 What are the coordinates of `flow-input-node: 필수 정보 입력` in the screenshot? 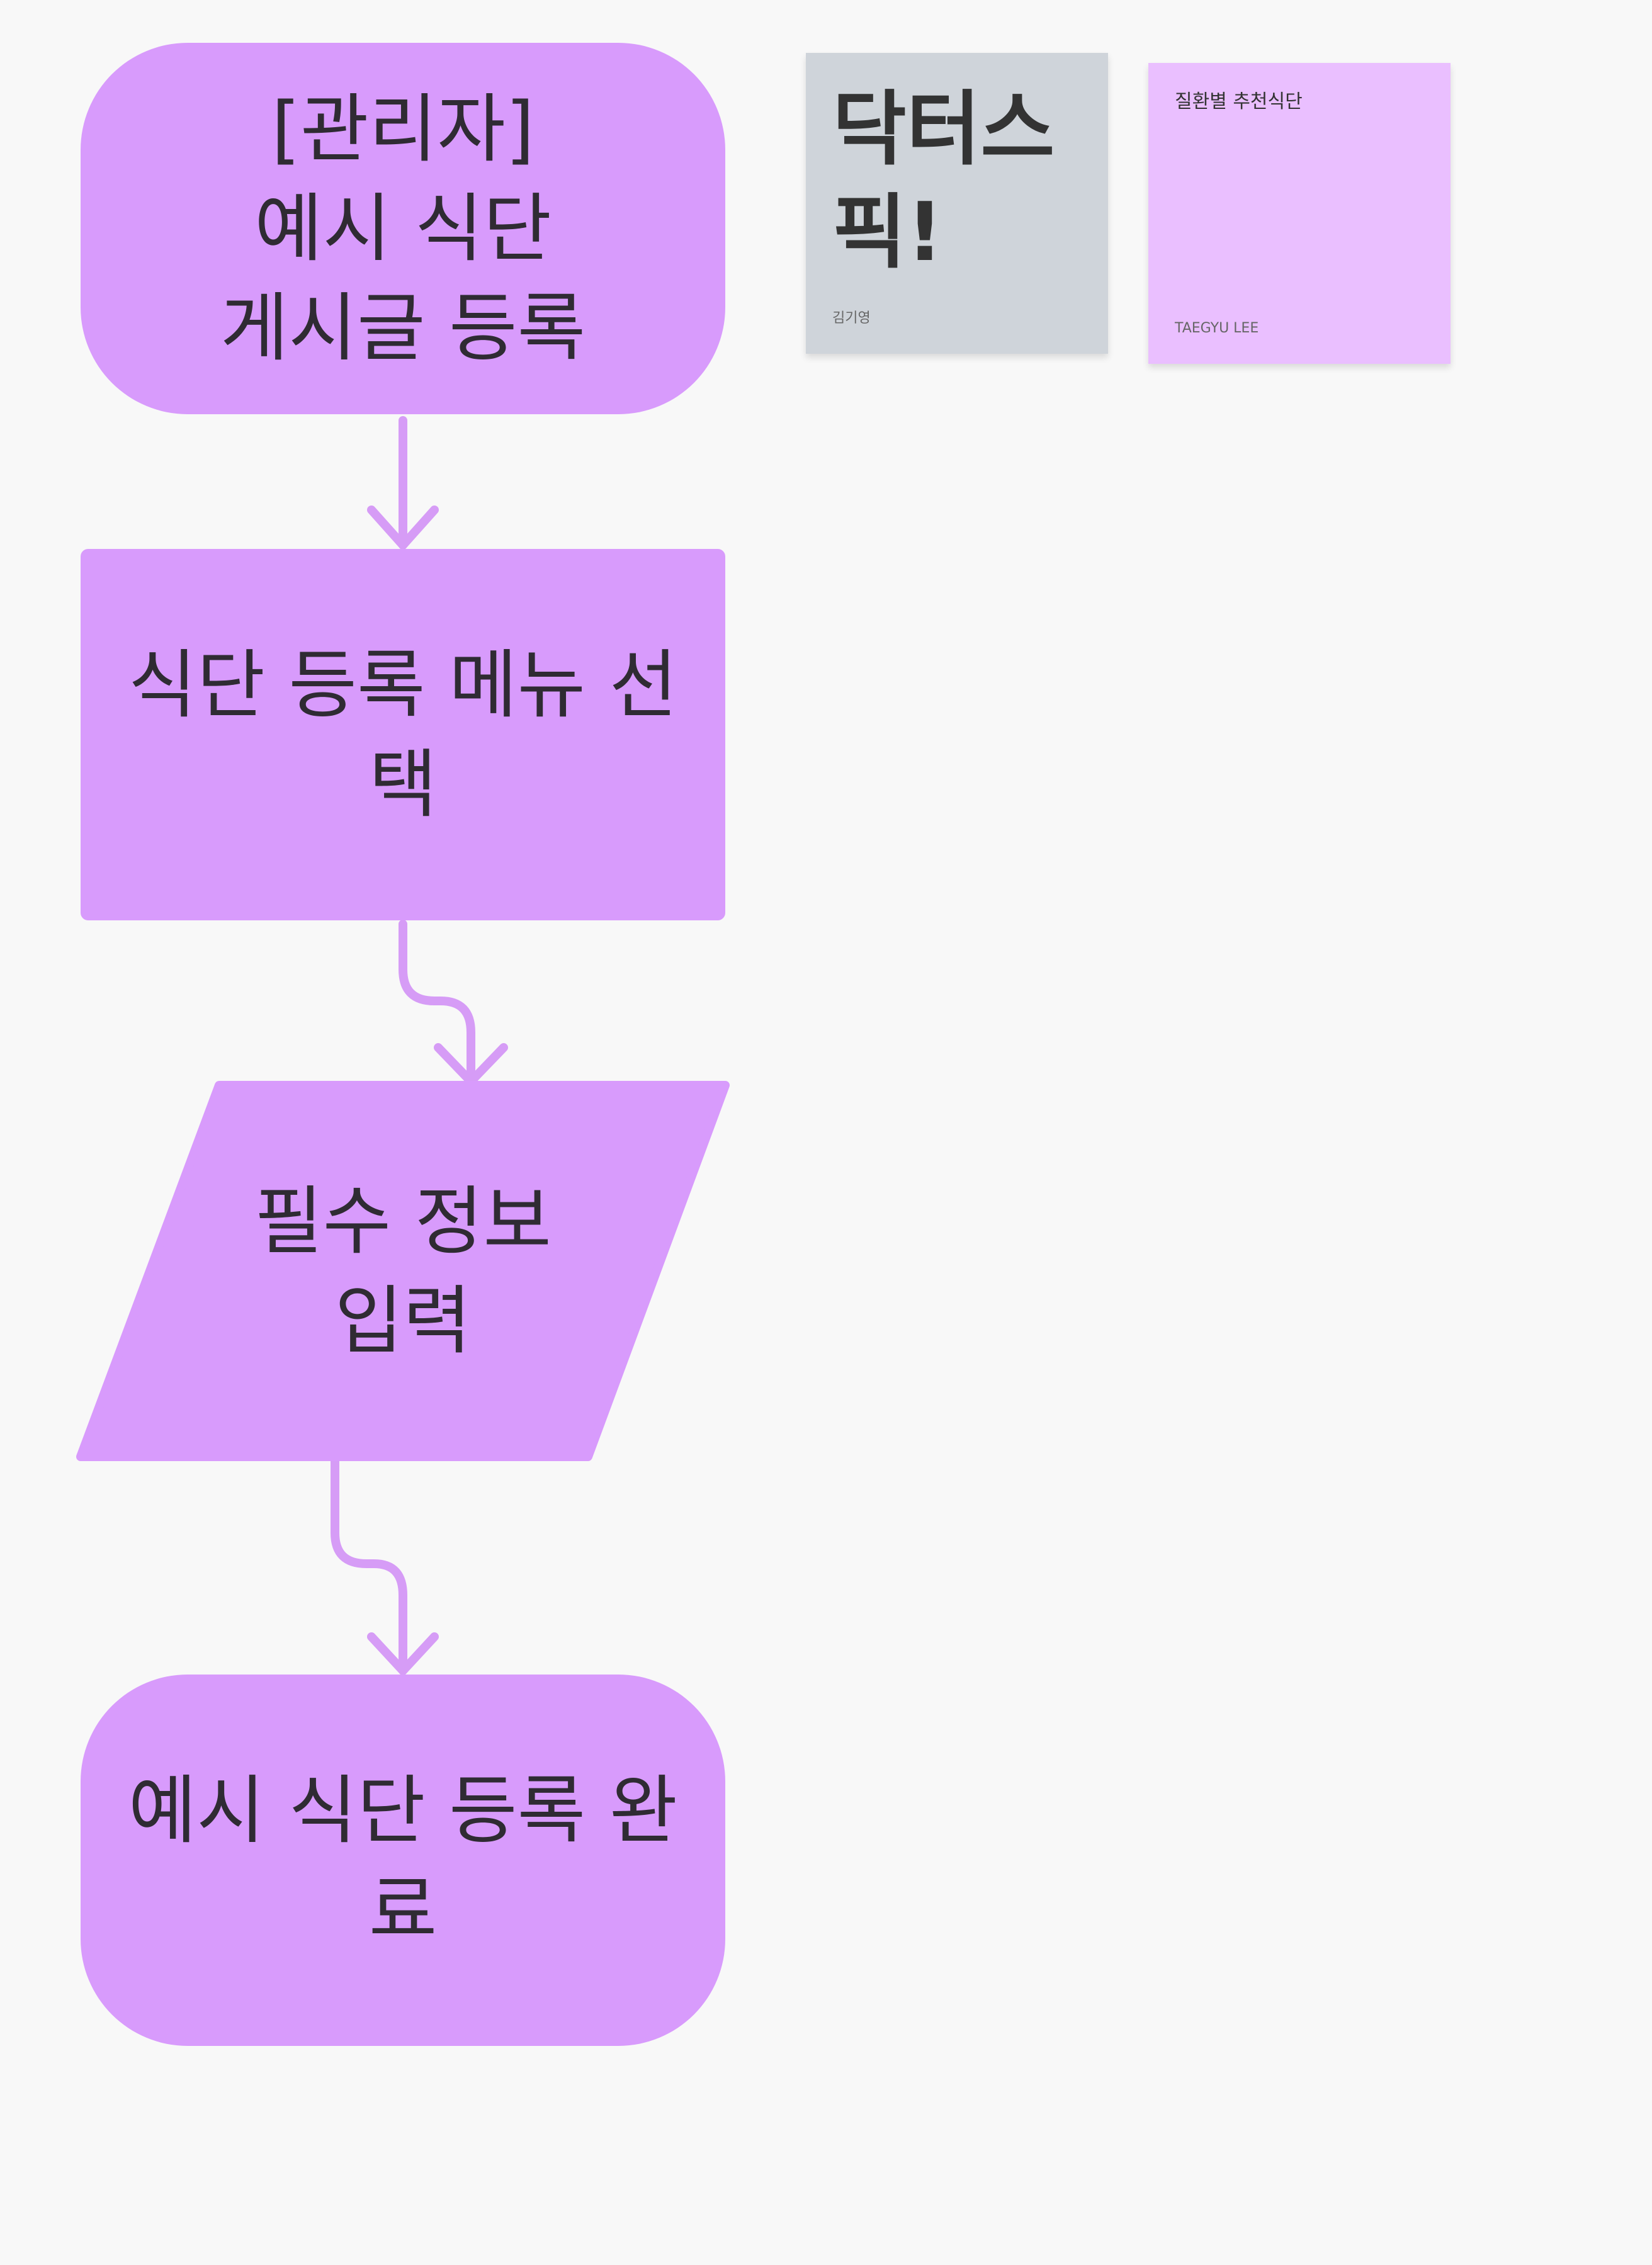 It's located at (403, 1271).